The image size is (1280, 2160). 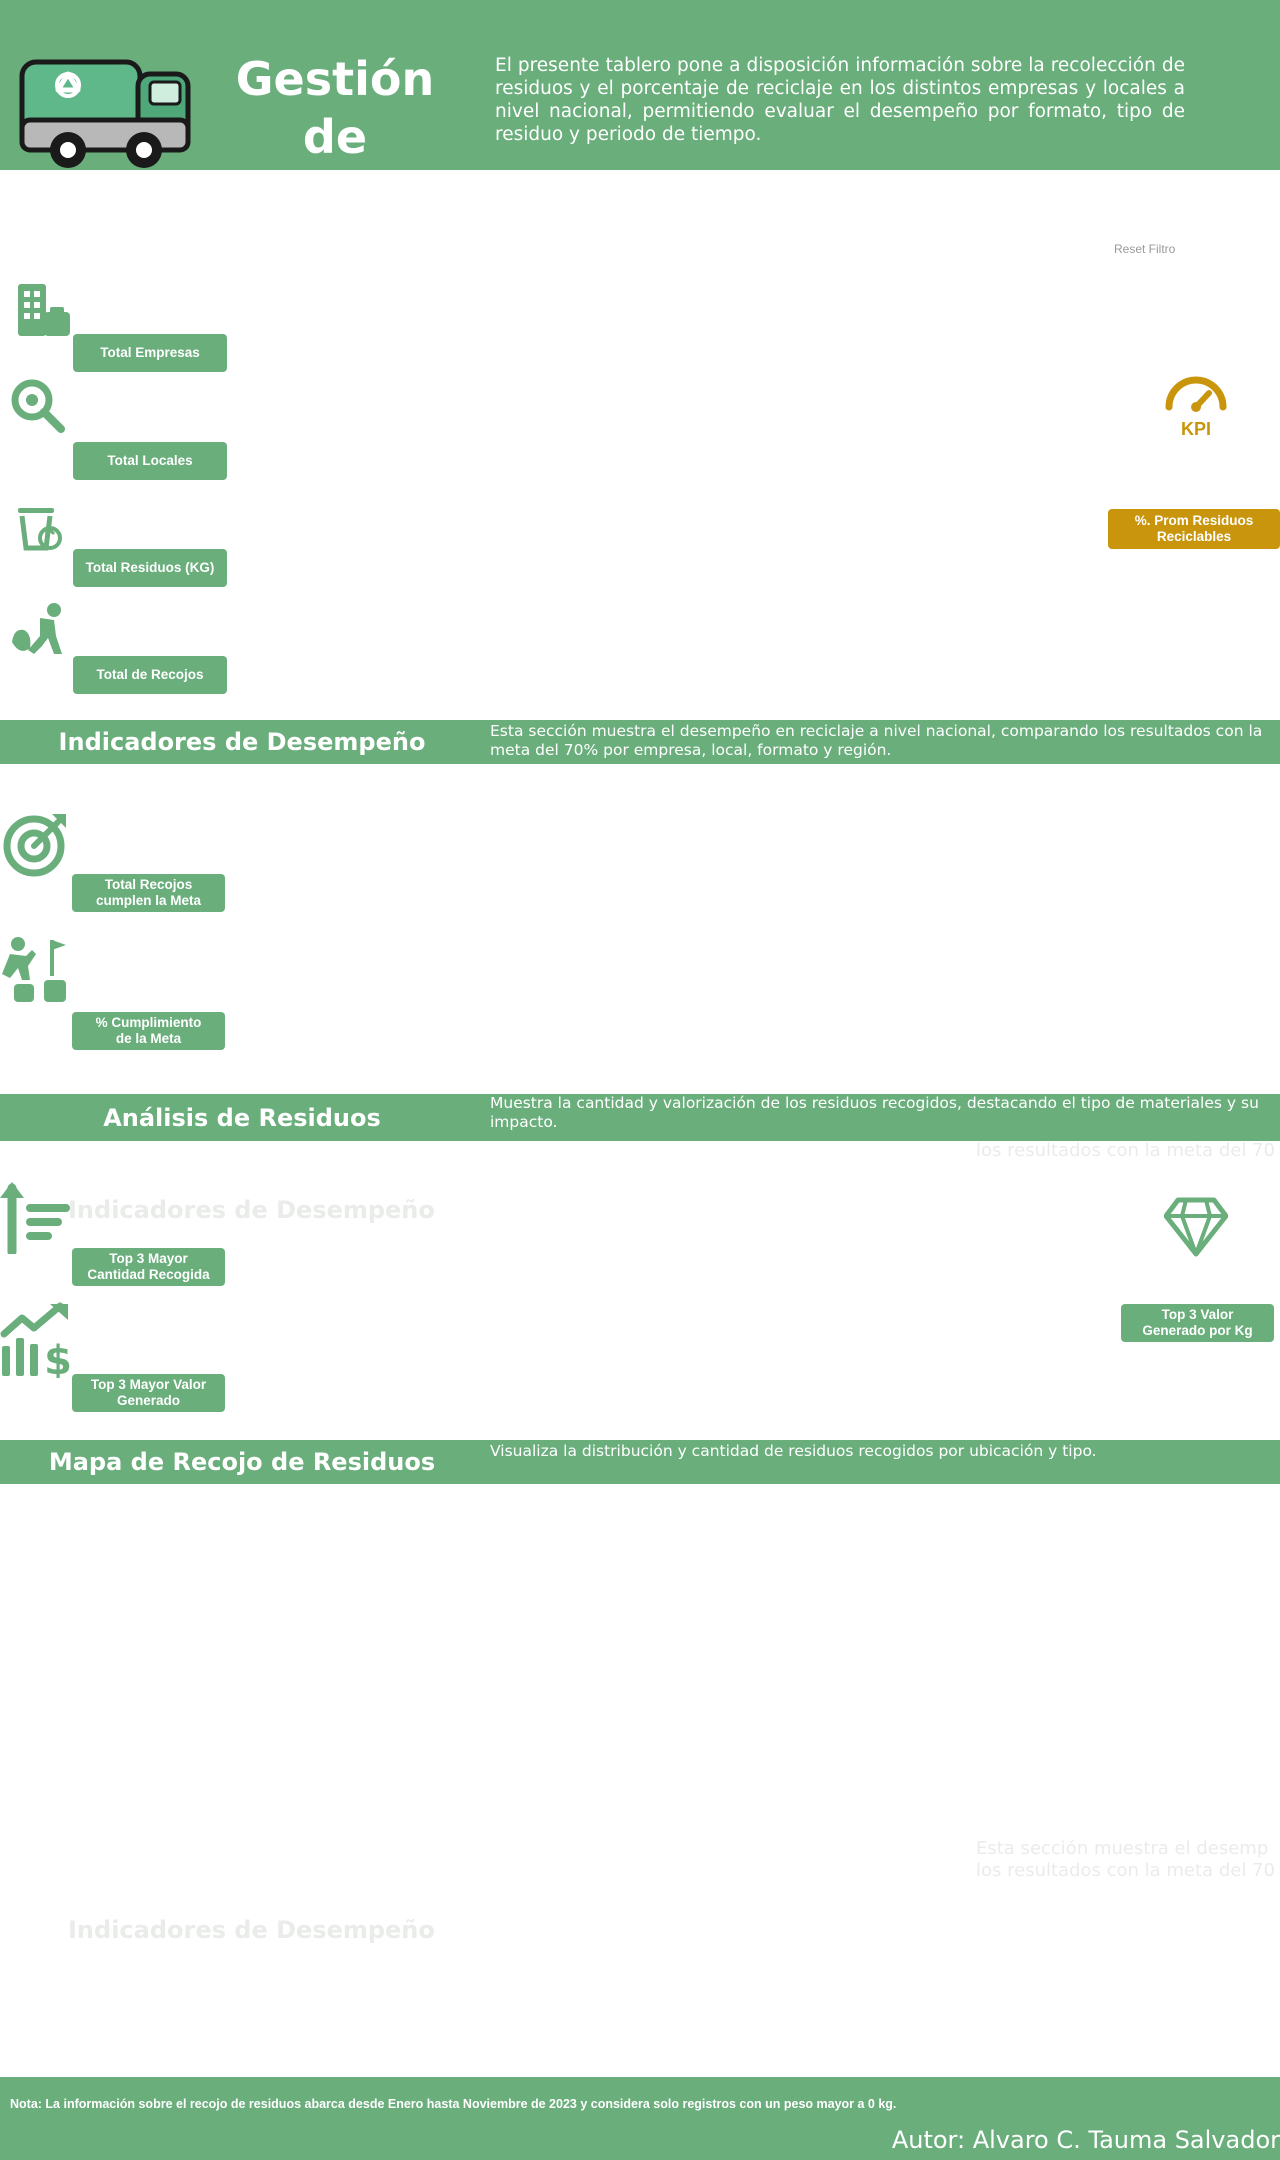 What do you see at coordinates (1085, 2140) in the screenshot?
I see `author-credit: Autor: Alvaro C. Tauma Salvador` at bounding box center [1085, 2140].